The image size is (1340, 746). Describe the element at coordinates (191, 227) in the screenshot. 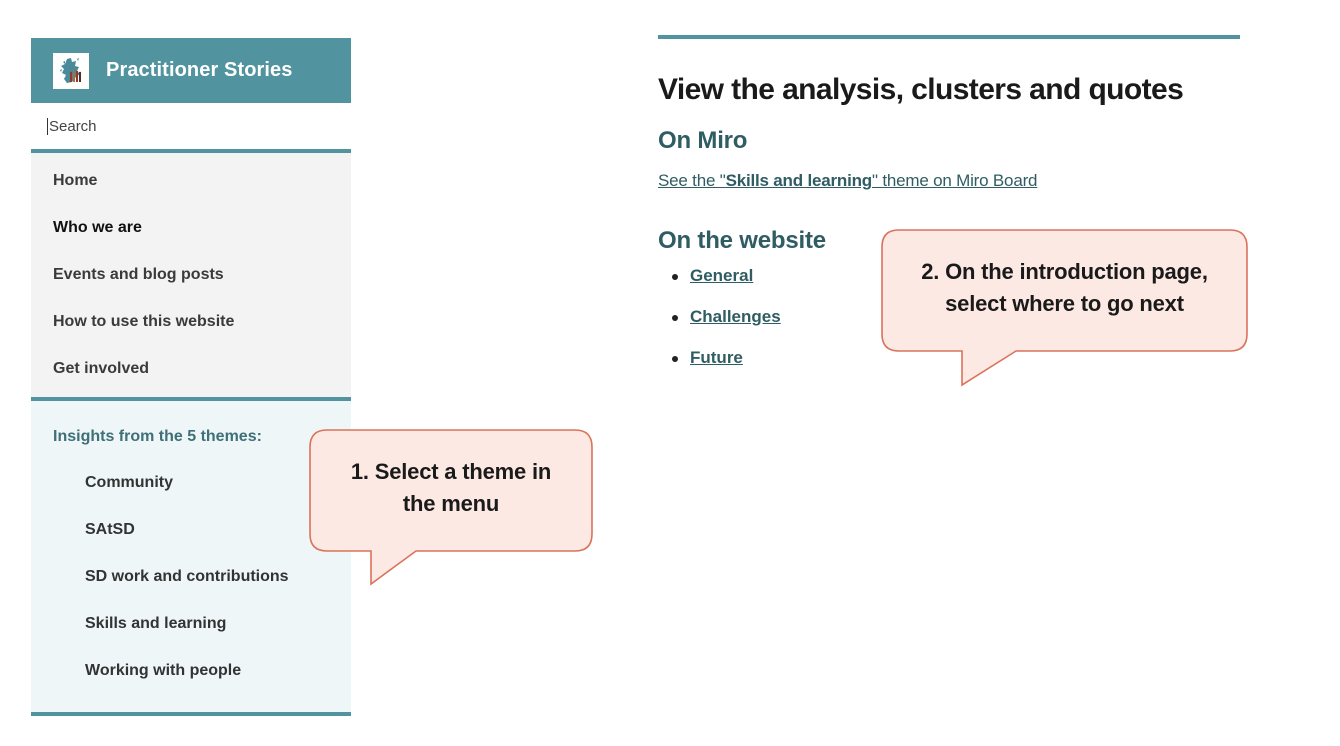

I see `nav-item-who-we-are: Who we are` at that location.